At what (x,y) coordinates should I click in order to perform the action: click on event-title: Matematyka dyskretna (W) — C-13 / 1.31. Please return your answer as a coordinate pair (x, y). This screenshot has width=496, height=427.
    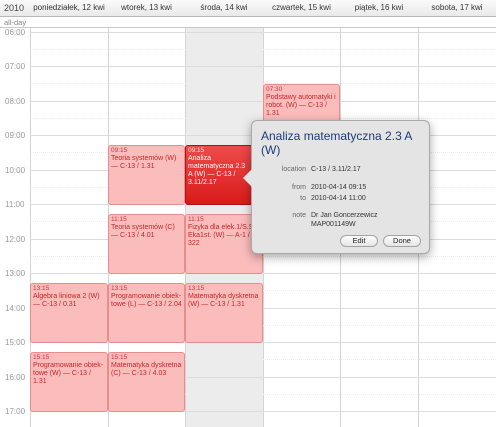
    Looking at the image, I should click on (223, 300).